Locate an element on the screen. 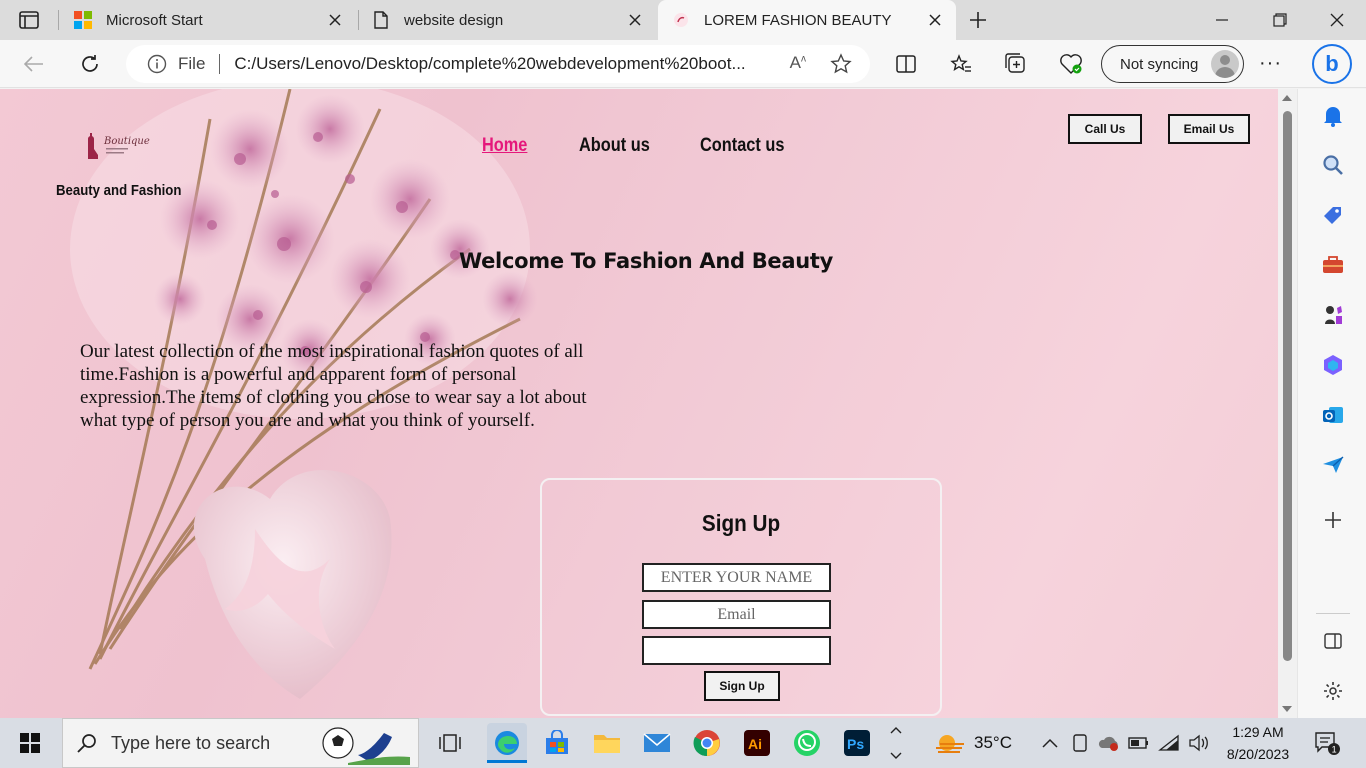 The width and height of the screenshot is (1366, 768). signup-button: Sign Up is located at coordinates (742, 686).